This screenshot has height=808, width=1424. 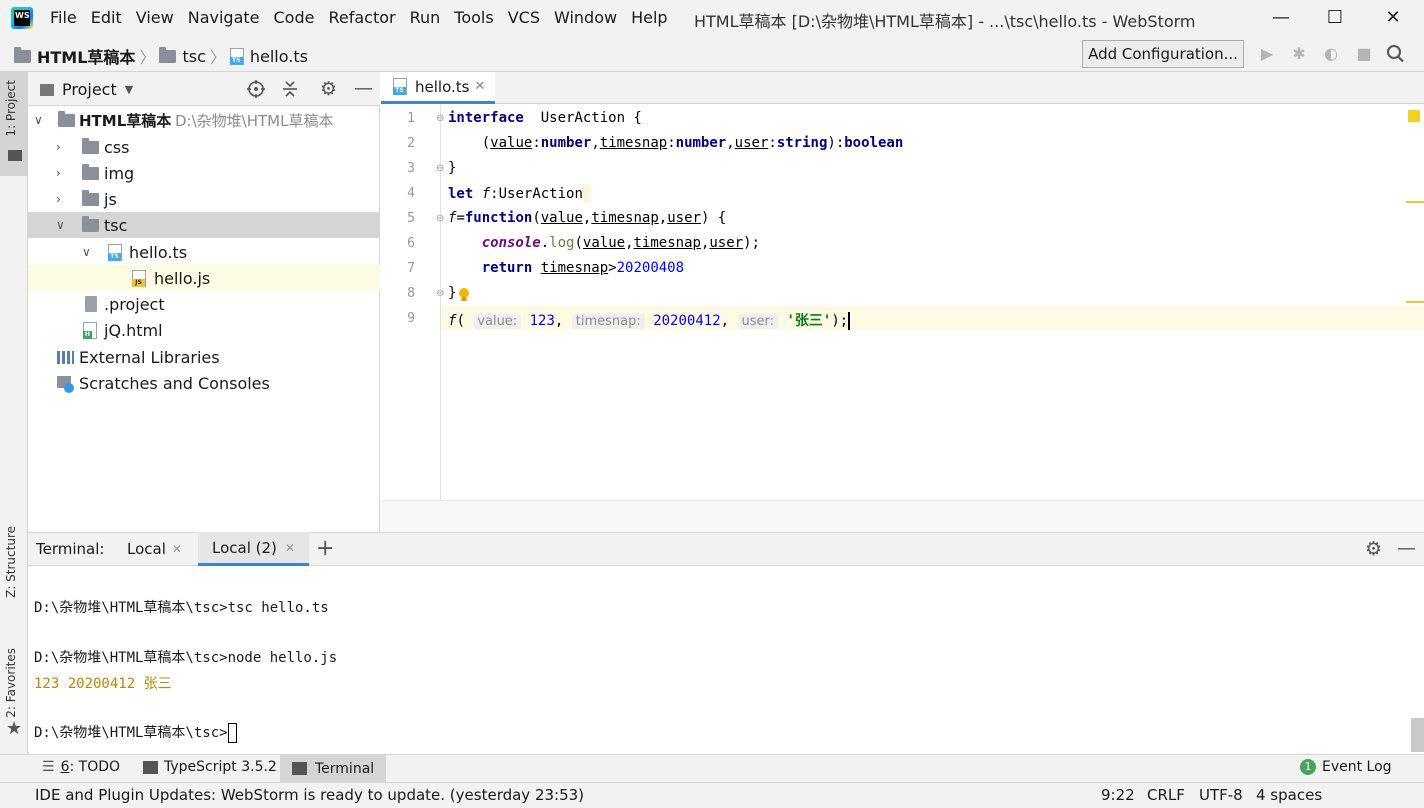 I want to click on tree-item-project-file: .project, so click(x=204, y=304).